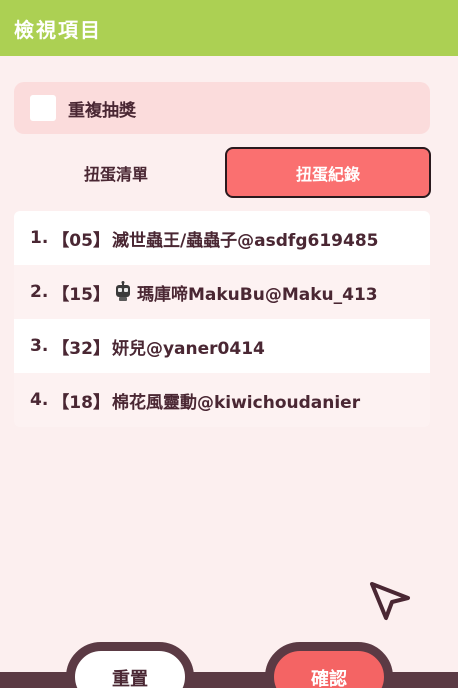  I want to click on repeat-draw-checkbox, so click(43, 108).